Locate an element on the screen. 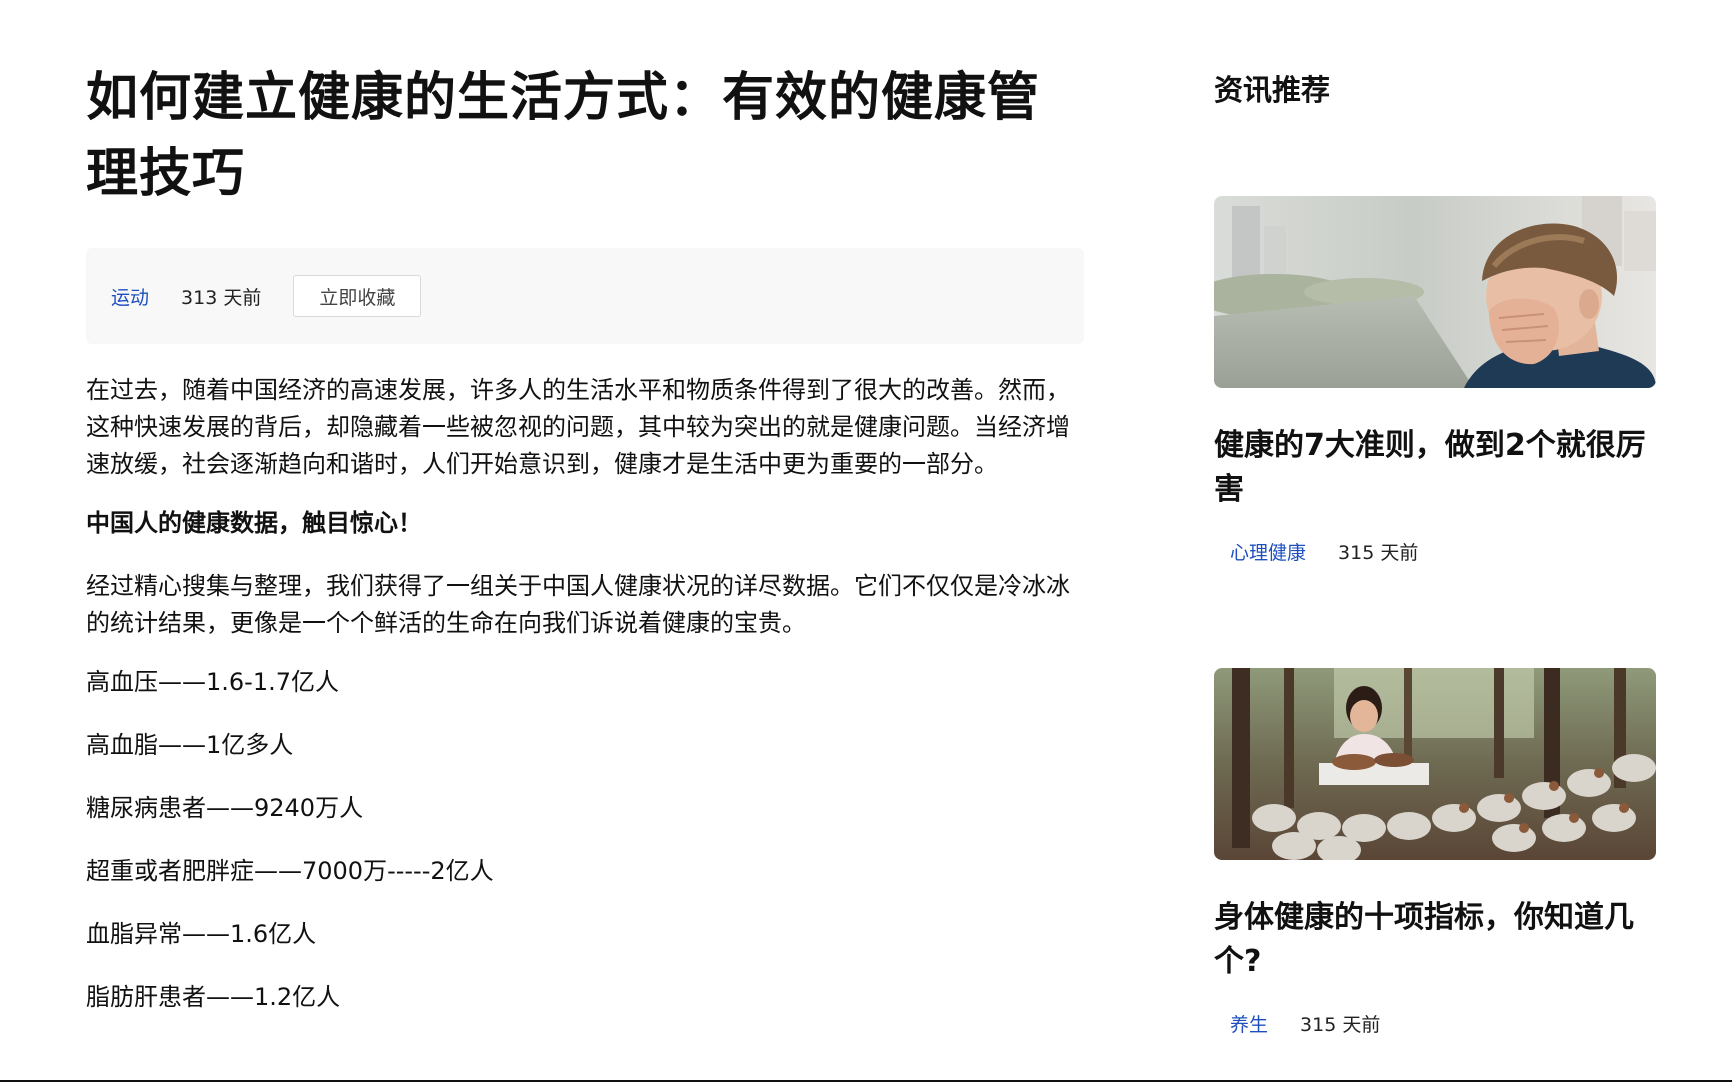 This screenshot has height=1082, width=1732. recommendation-meta: 养生 315 天前 is located at coordinates (1435, 1023).